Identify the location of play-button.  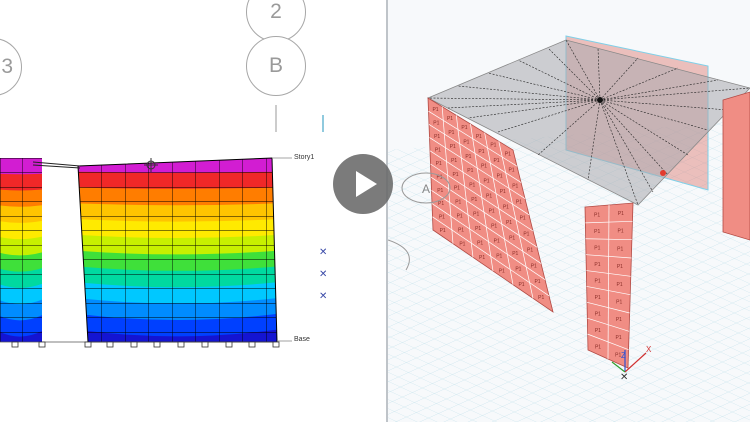
(363, 184).